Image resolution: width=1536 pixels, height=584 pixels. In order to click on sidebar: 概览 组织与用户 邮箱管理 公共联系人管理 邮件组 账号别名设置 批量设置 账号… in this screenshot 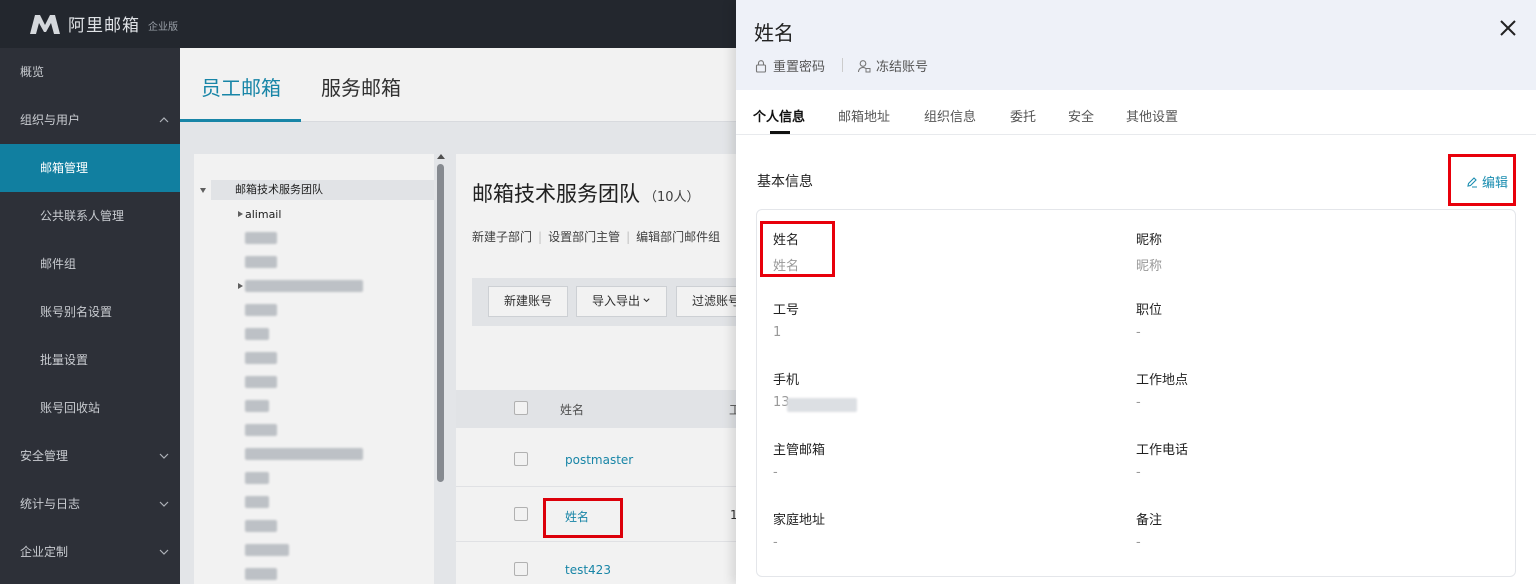, I will do `click(90, 316)`.